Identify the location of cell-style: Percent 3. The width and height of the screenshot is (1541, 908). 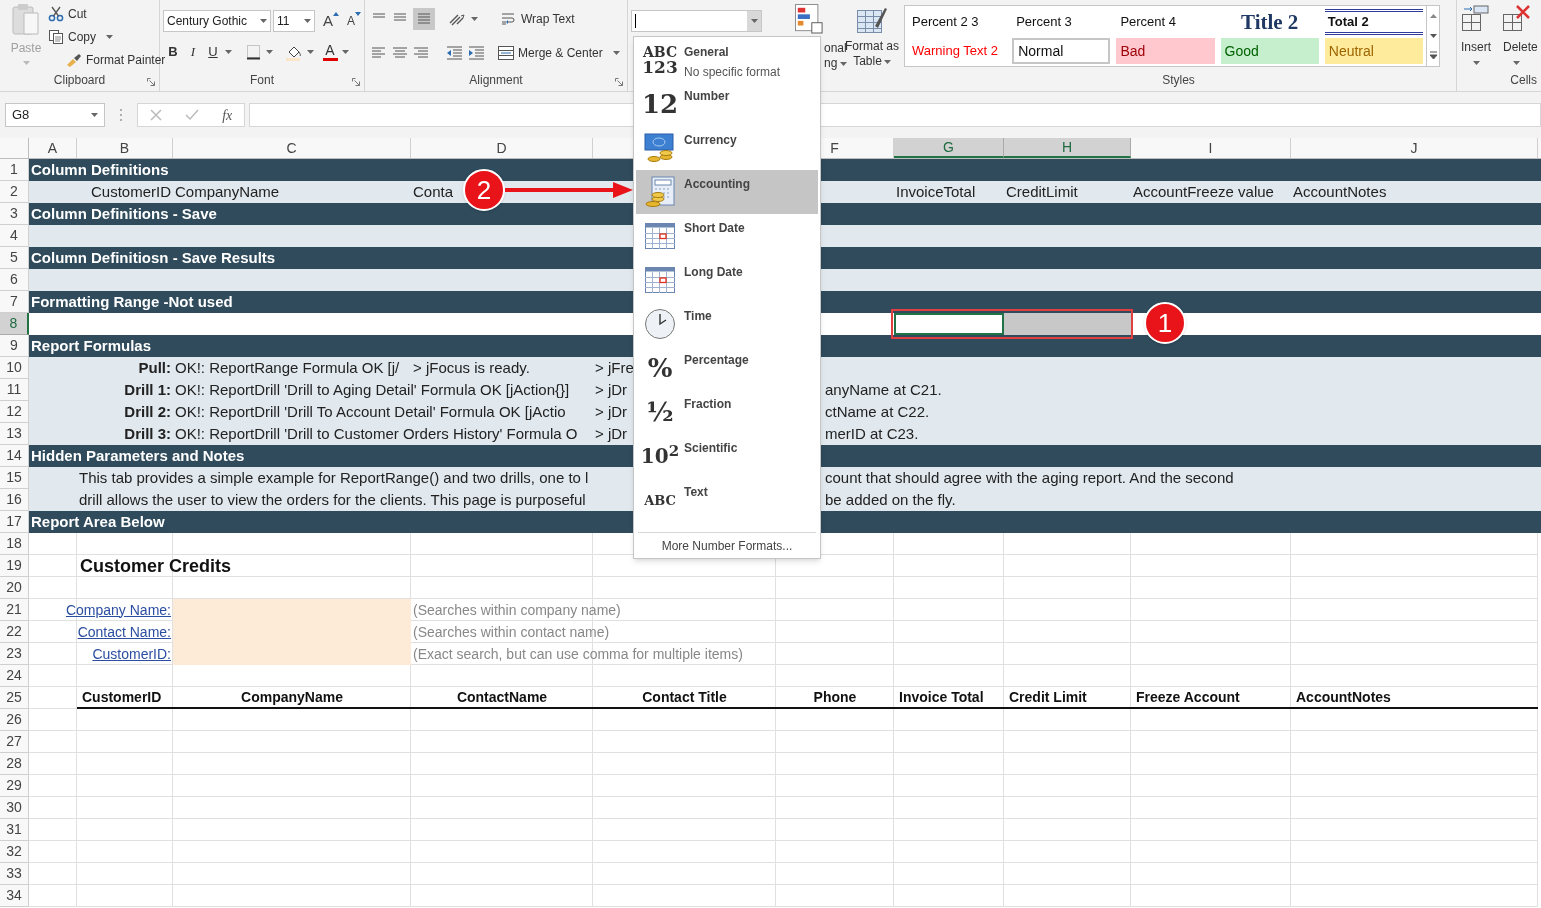
(1061, 22).